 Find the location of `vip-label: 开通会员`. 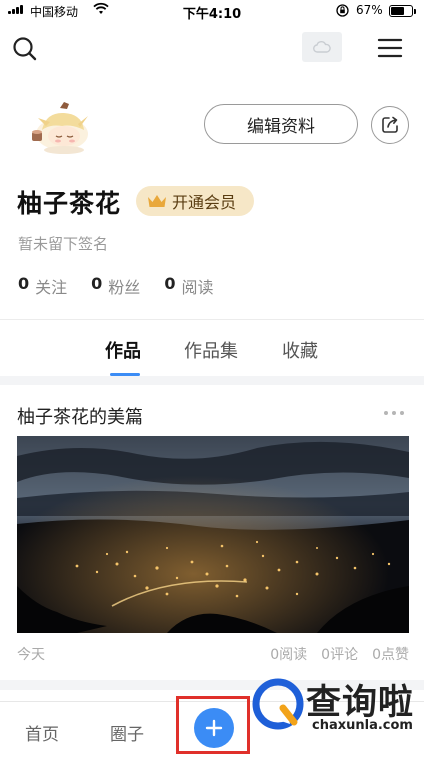

vip-label: 开通会员 is located at coordinates (204, 202).